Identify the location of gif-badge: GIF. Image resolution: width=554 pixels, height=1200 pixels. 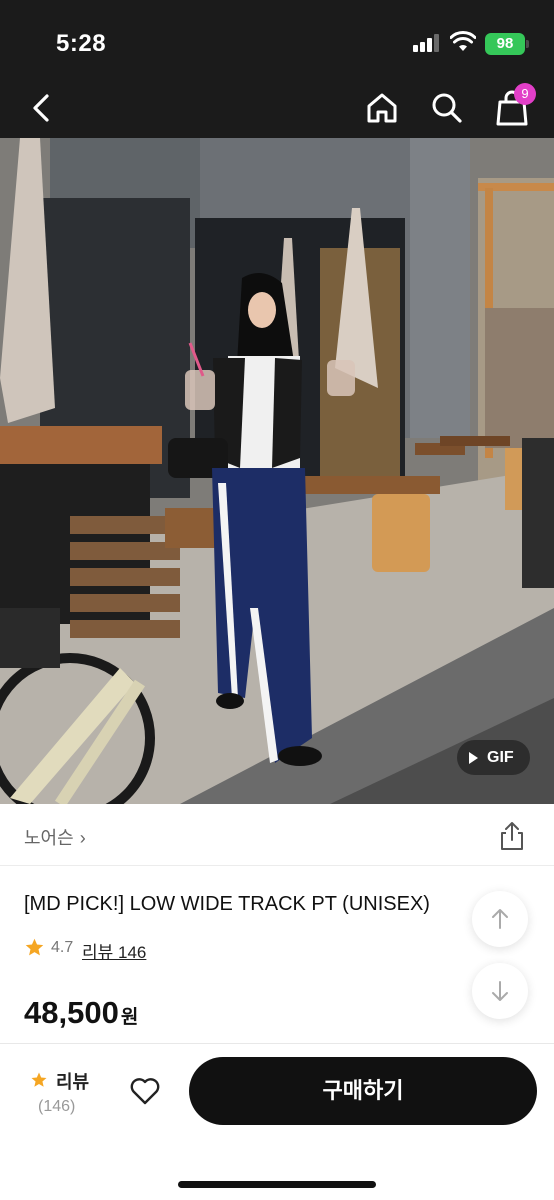
(493, 757).